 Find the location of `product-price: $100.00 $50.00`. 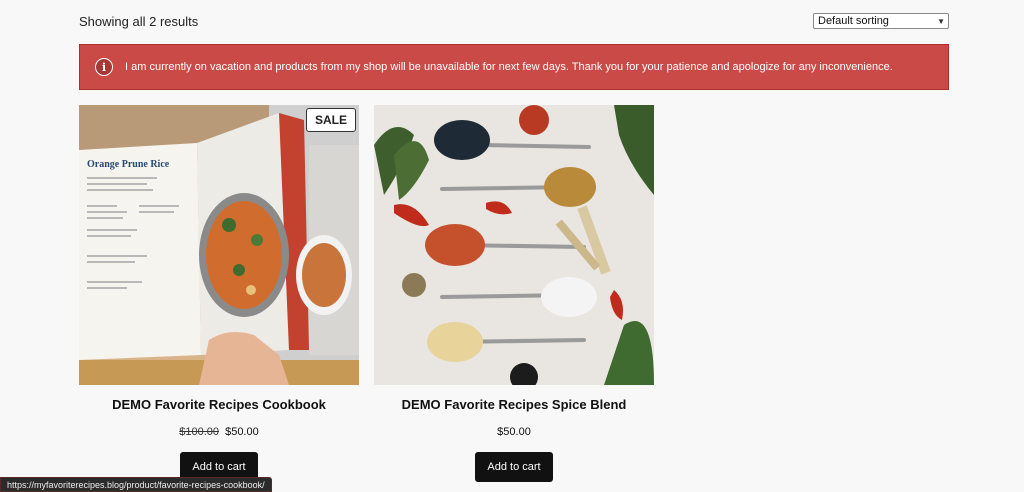

product-price: $100.00 $50.00 is located at coordinates (219, 432).